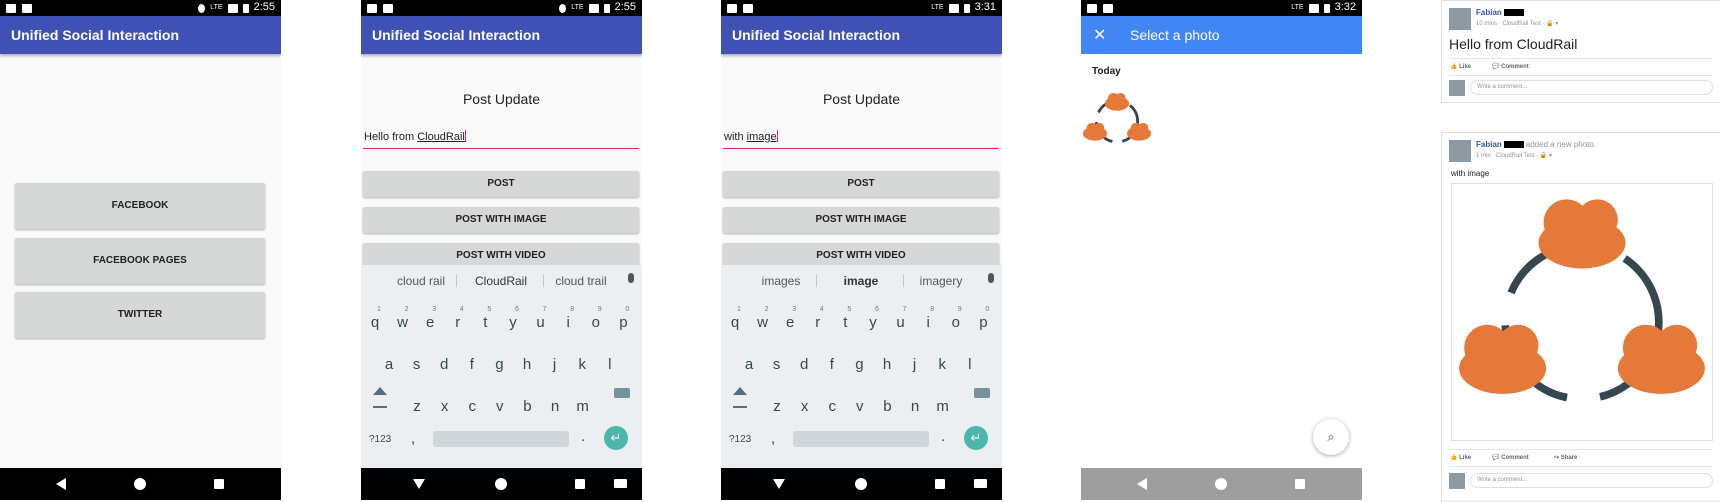  I want to click on status-input: Hello from CloudRail, so click(501, 139).